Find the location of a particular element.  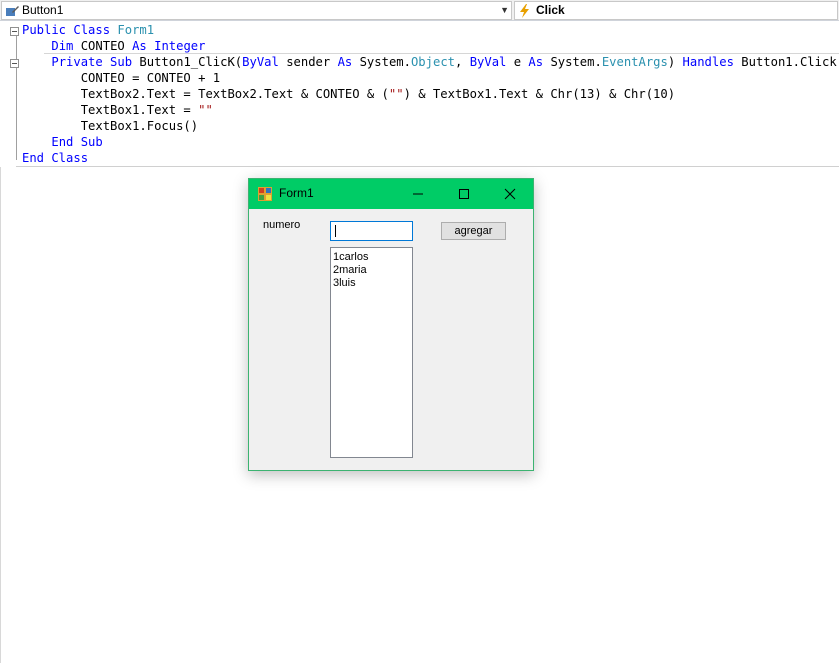

event-dropdown: Click is located at coordinates (676, 10).